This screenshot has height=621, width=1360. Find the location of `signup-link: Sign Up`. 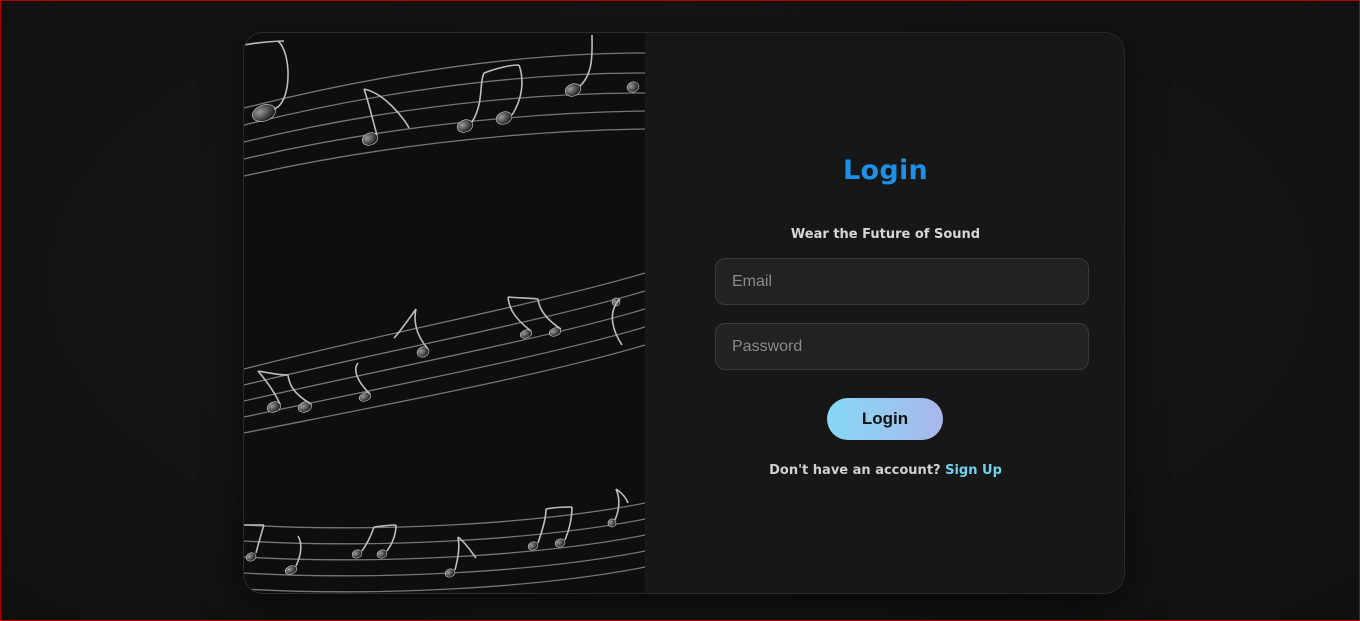

signup-link: Sign Up is located at coordinates (973, 470).